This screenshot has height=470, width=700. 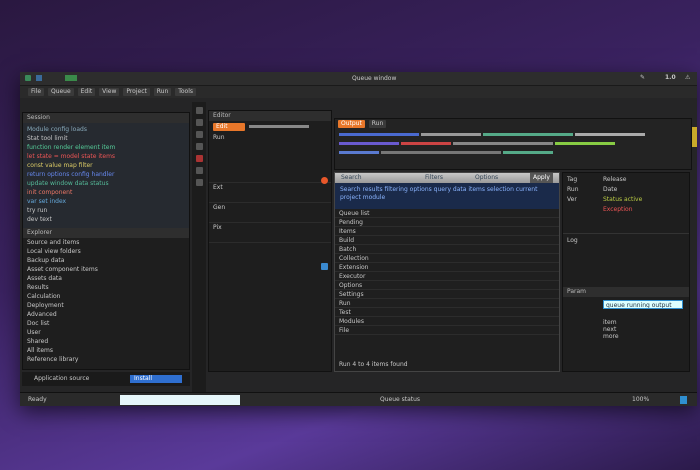 What do you see at coordinates (646, 329) in the screenshot?
I see `param-item: next` at bounding box center [646, 329].